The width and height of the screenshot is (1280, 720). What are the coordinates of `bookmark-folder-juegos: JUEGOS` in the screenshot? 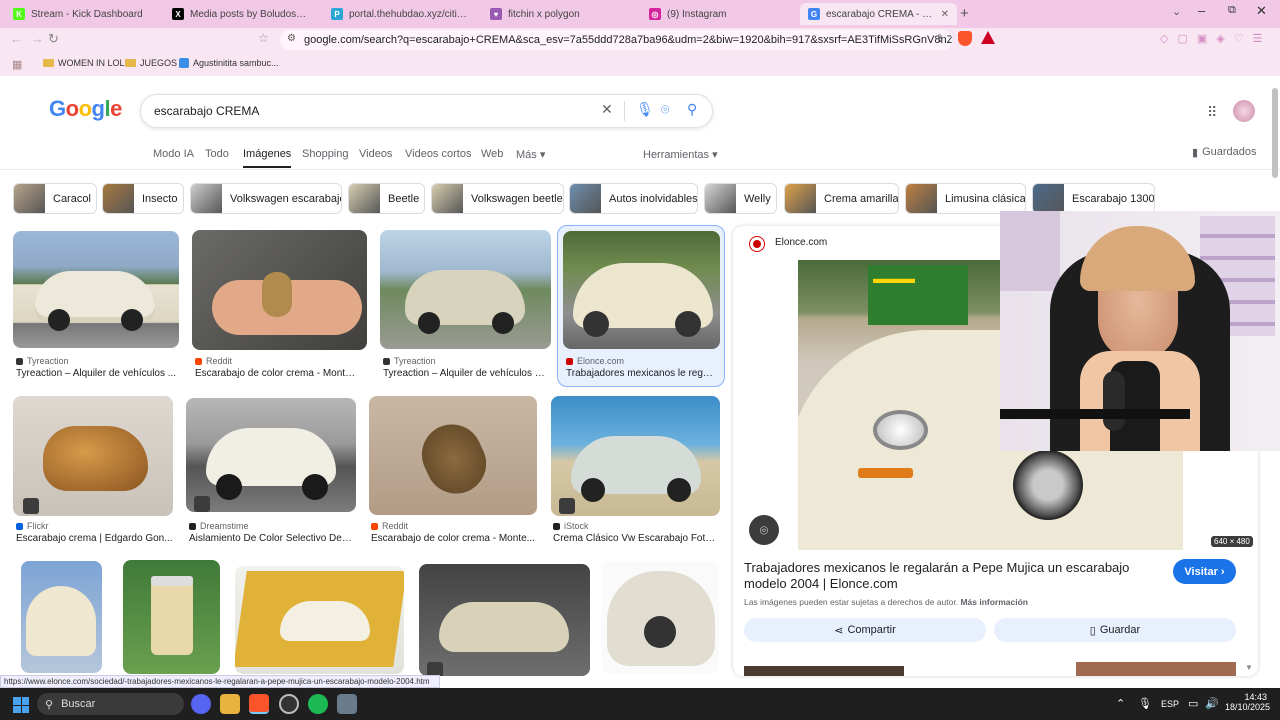 It's located at (151, 63).